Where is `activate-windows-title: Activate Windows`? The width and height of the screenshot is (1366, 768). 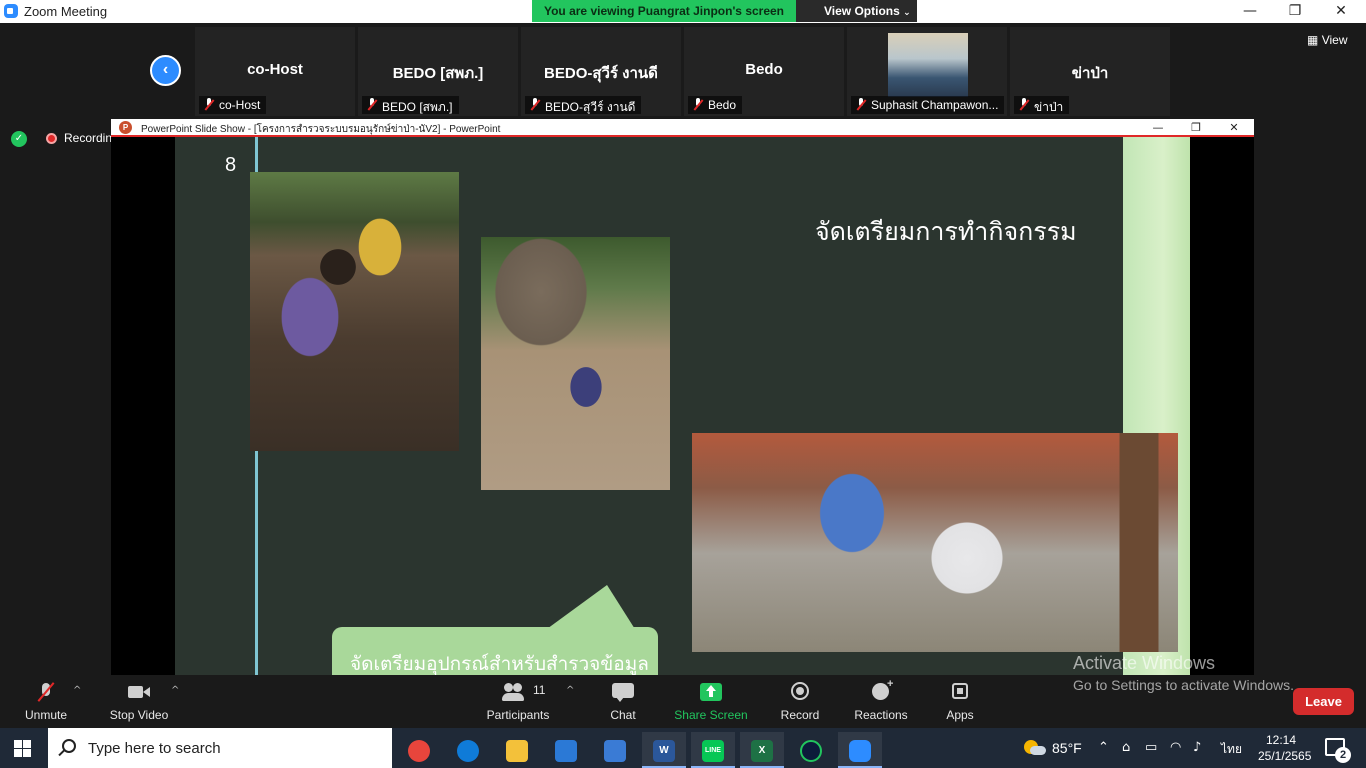
activate-windows-title: Activate Windows is located at coordinates (1144, 663).